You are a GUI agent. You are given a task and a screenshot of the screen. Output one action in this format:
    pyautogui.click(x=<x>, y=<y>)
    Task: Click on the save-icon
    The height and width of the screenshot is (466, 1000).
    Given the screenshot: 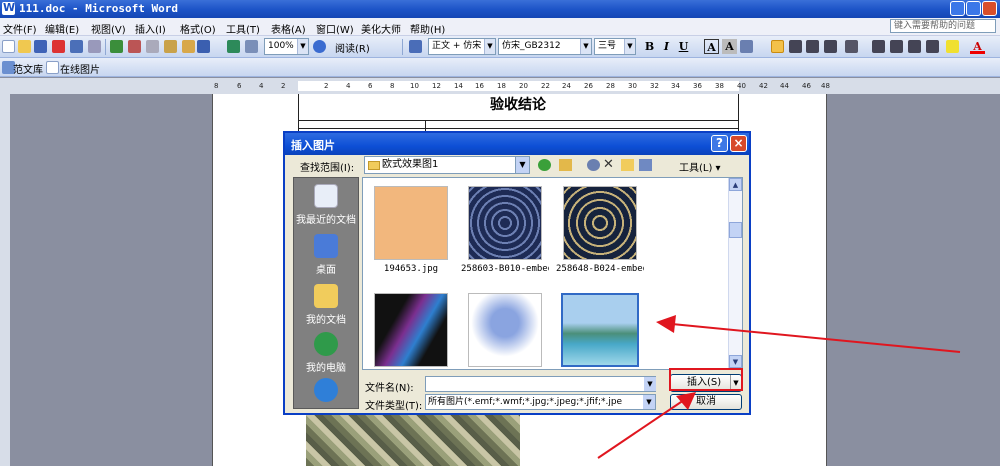 What is the action you would take?
    pyautogui.click(x=40, y=46)
    